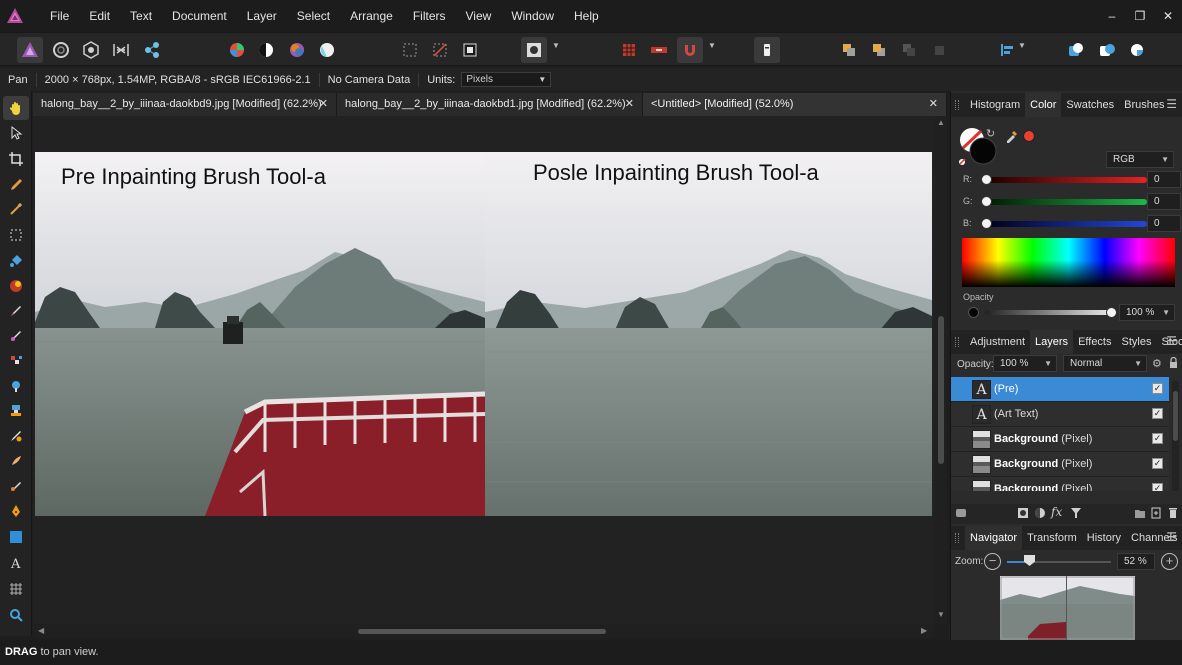 The width and height of the screenshot is (1182, 665). Describe the element at coordinates (629, 50) in the screenshot. I see `assistant-grid-icon` at that location.